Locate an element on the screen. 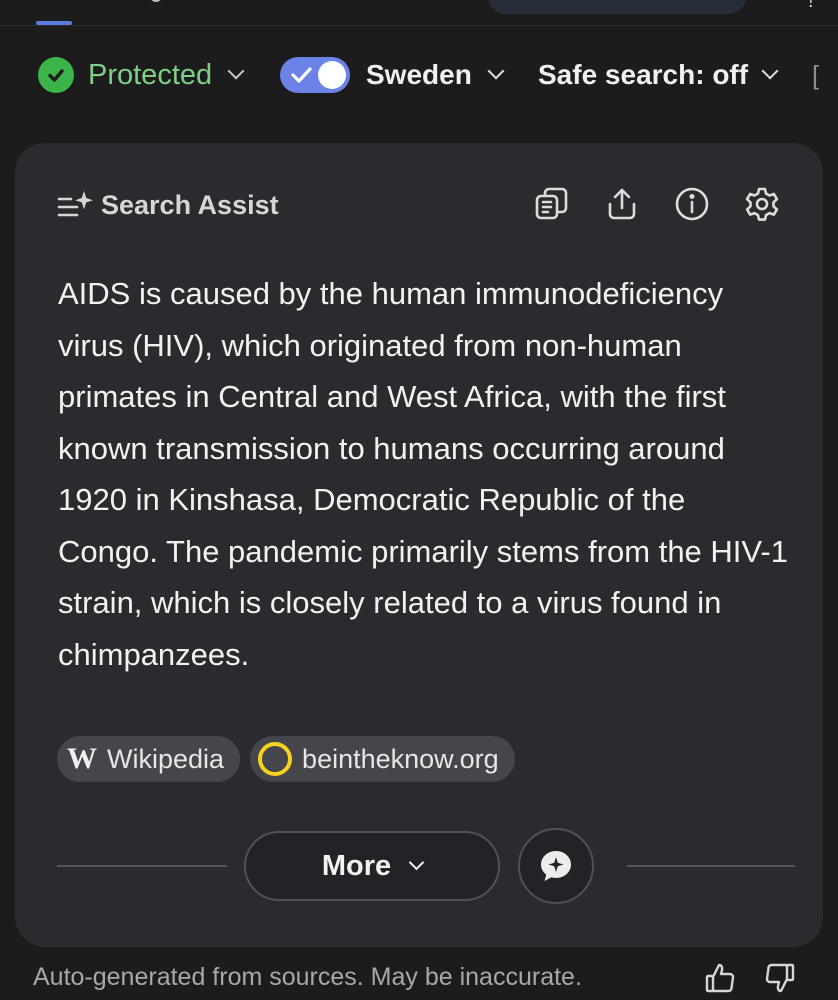 Image resolution: width=838 pixels, height=1000 pixels. search-assist-title: Search Assist is located at coordinates (190, 204).